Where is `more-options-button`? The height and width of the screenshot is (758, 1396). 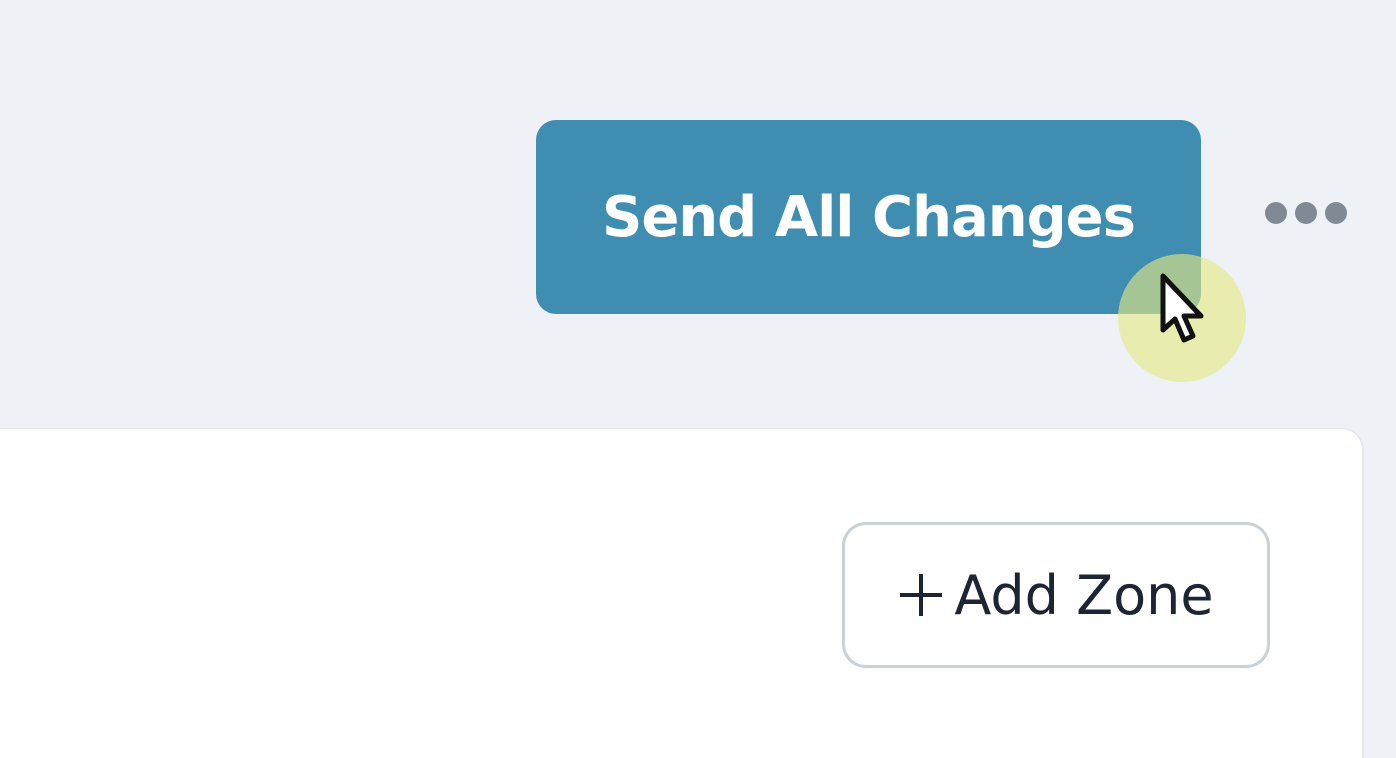
more-options-button is located at coordinates (1317, 213).